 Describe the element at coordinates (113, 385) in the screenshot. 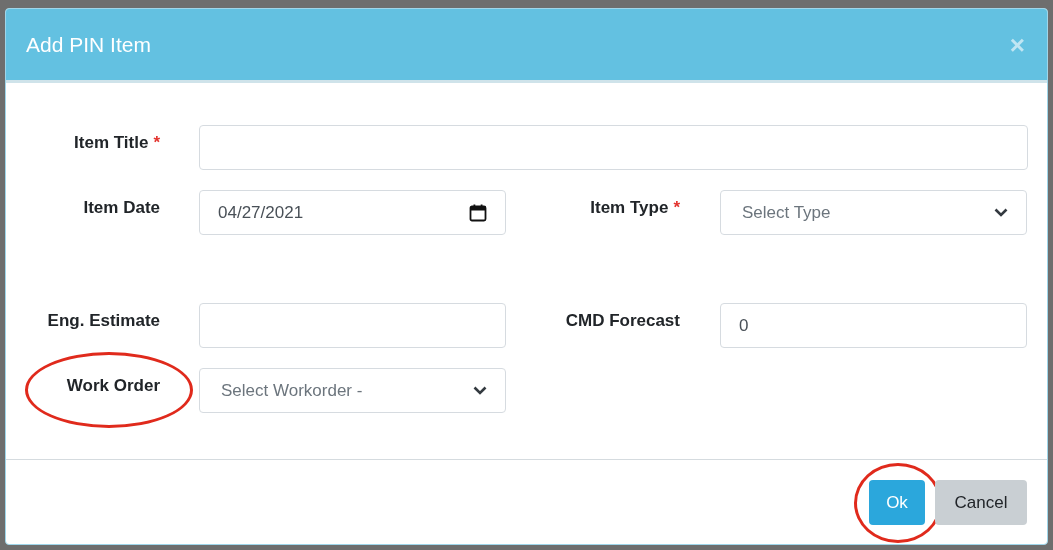

I see `field-label: Work Order` at that location.